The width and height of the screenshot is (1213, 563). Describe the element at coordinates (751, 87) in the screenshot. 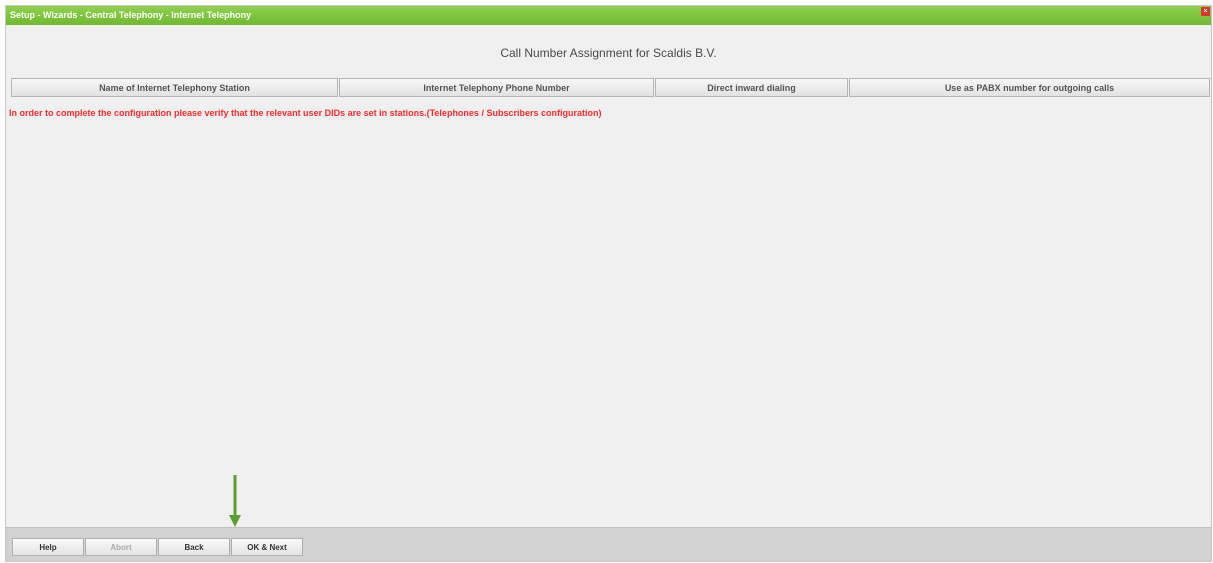

I see `column-header-direct-inward-dialing: Direct inward dialing` at that location.